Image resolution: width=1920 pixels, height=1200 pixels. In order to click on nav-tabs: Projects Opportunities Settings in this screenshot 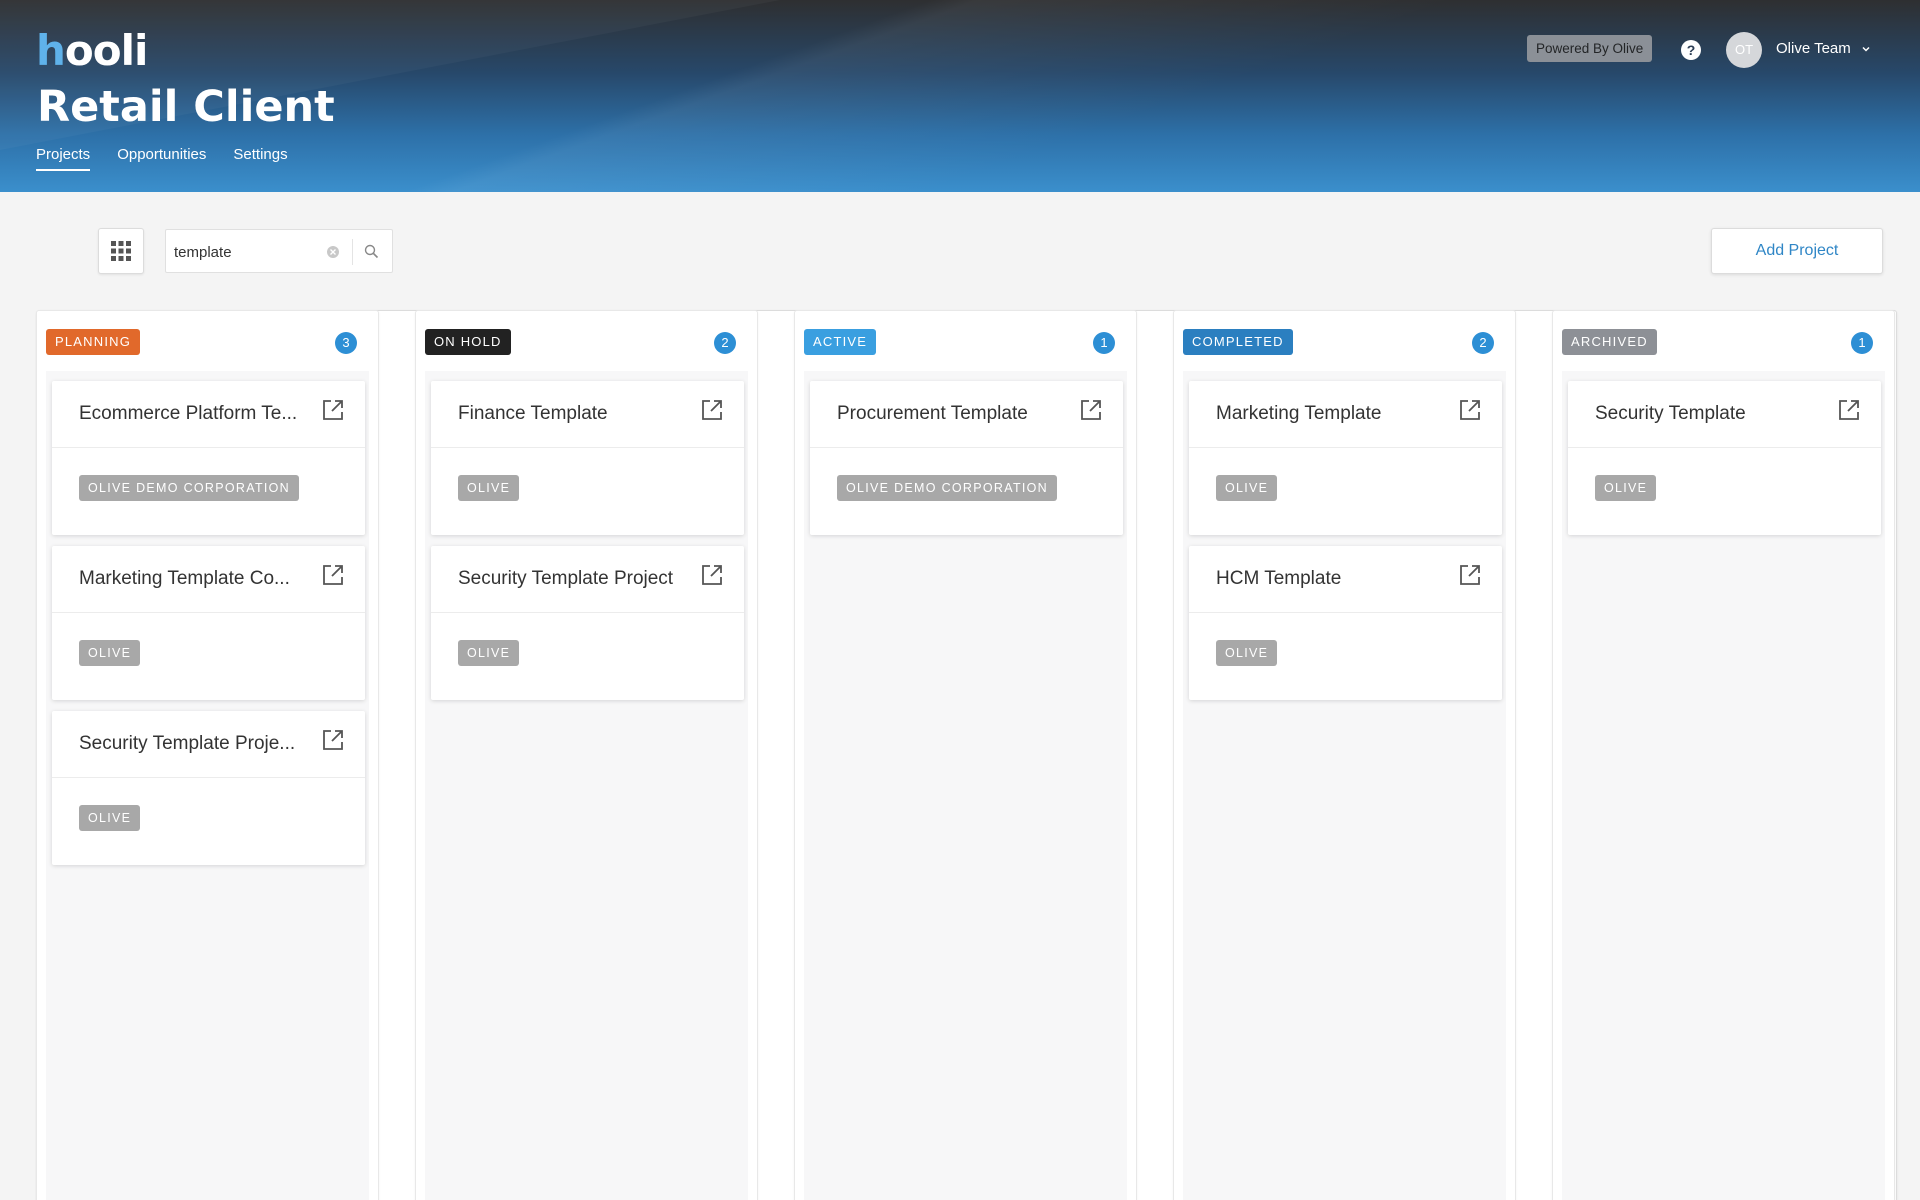, I will do `click(162, 158)`.